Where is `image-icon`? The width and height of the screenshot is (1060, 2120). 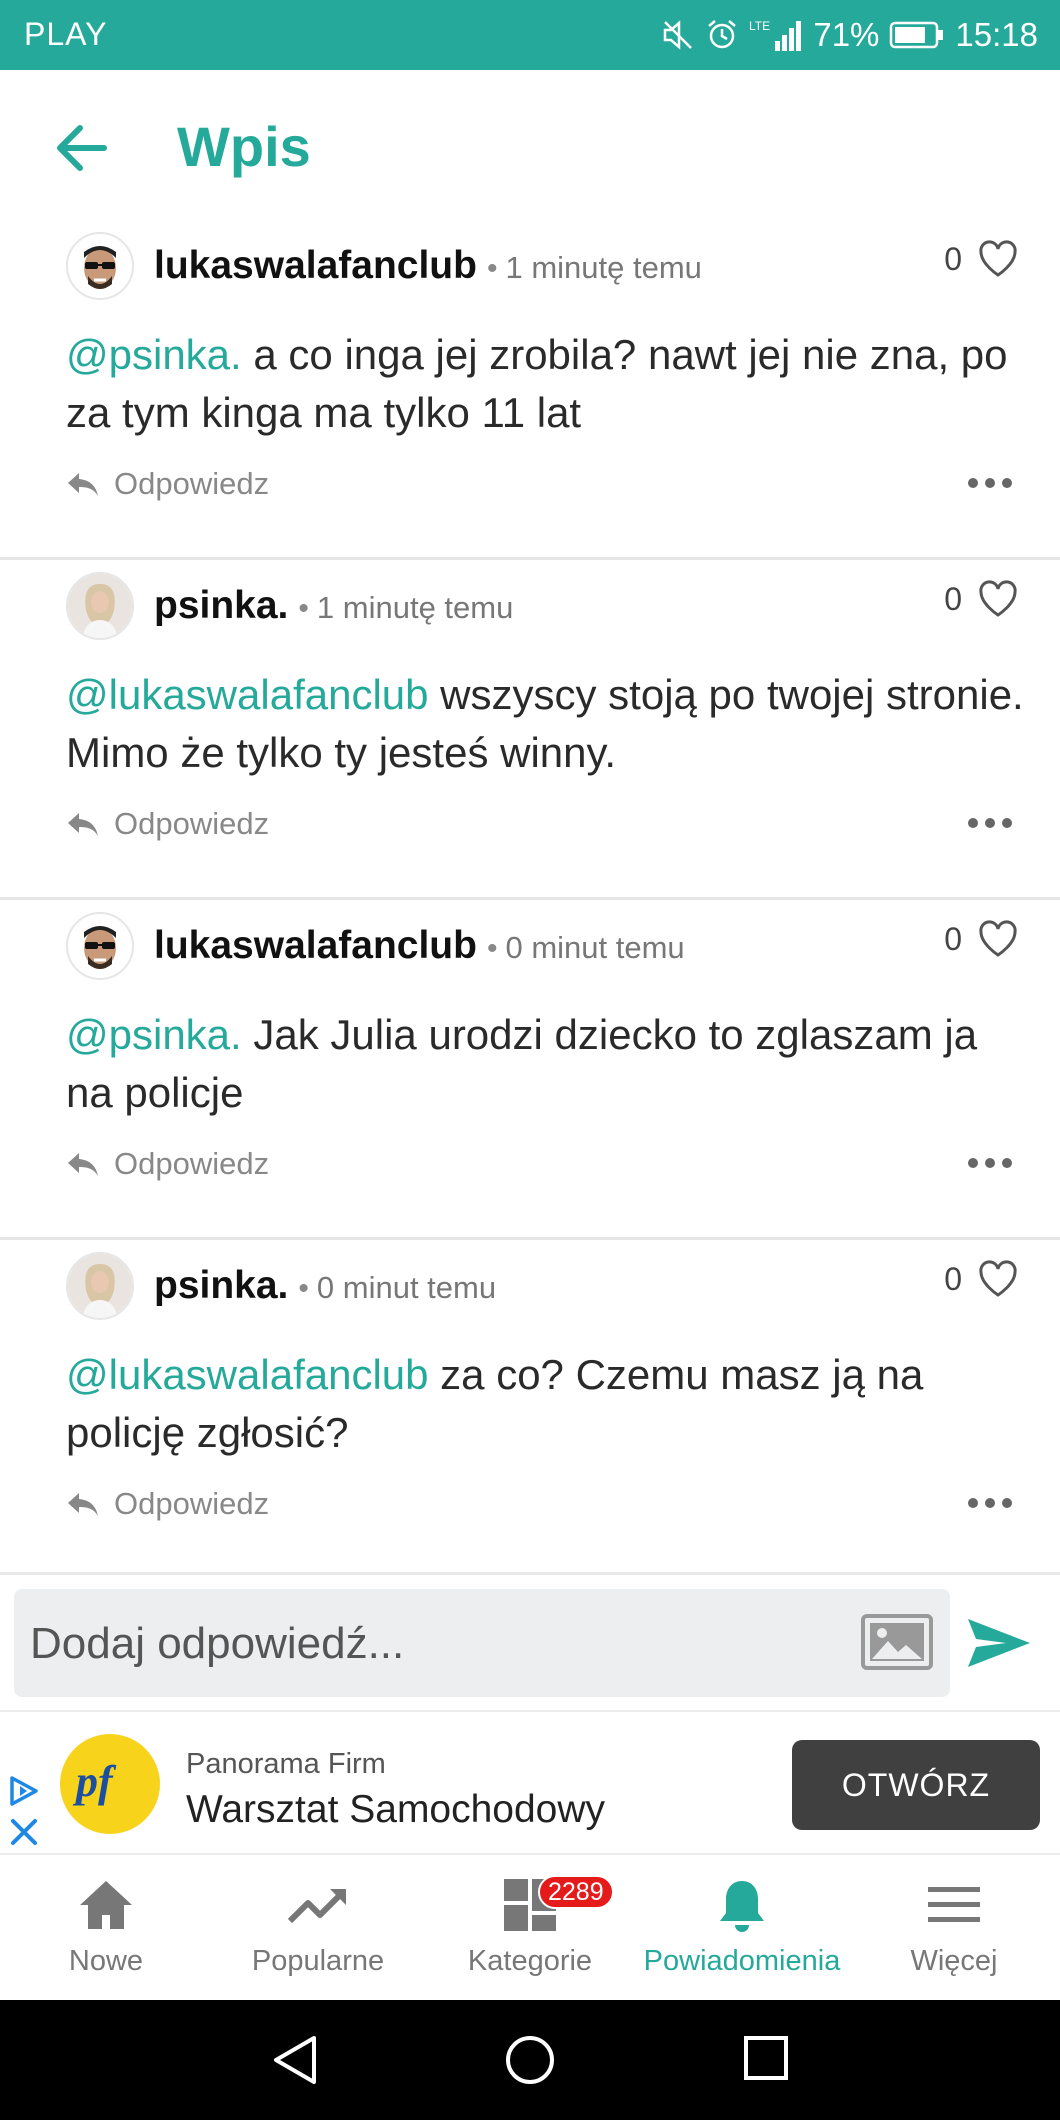 image-icon is located at coordinates (897, 1642).